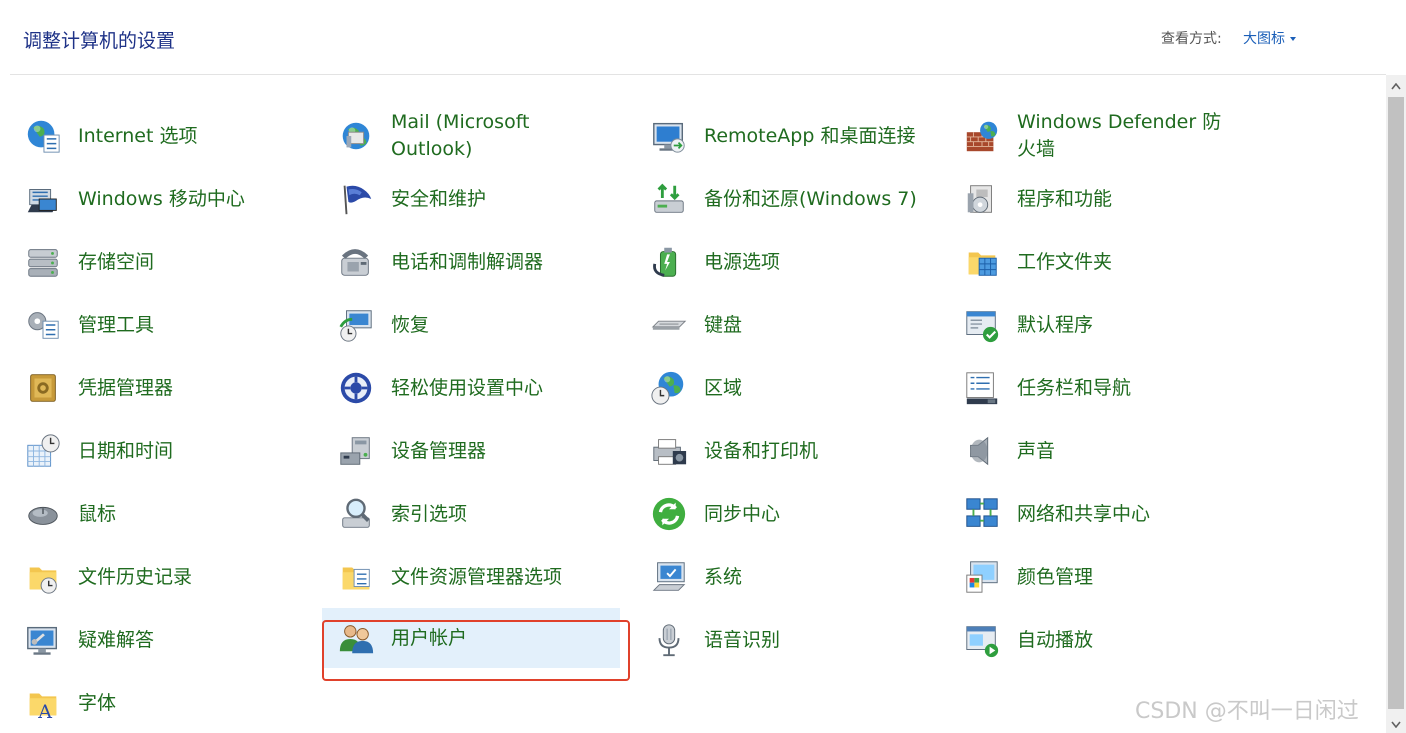  What do you see at coordinates (669, 577) in the screenshot?
I see `system-icon` at bounding box center [669, 577].